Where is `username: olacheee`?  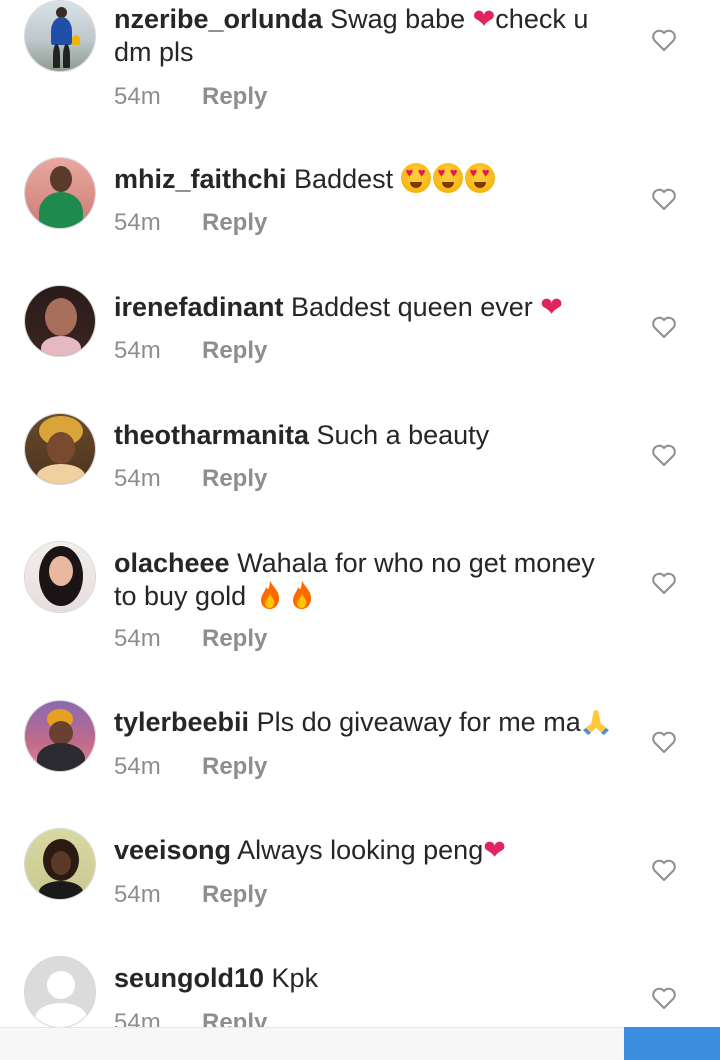
username: olacheee is located at coordinates (172, 563).